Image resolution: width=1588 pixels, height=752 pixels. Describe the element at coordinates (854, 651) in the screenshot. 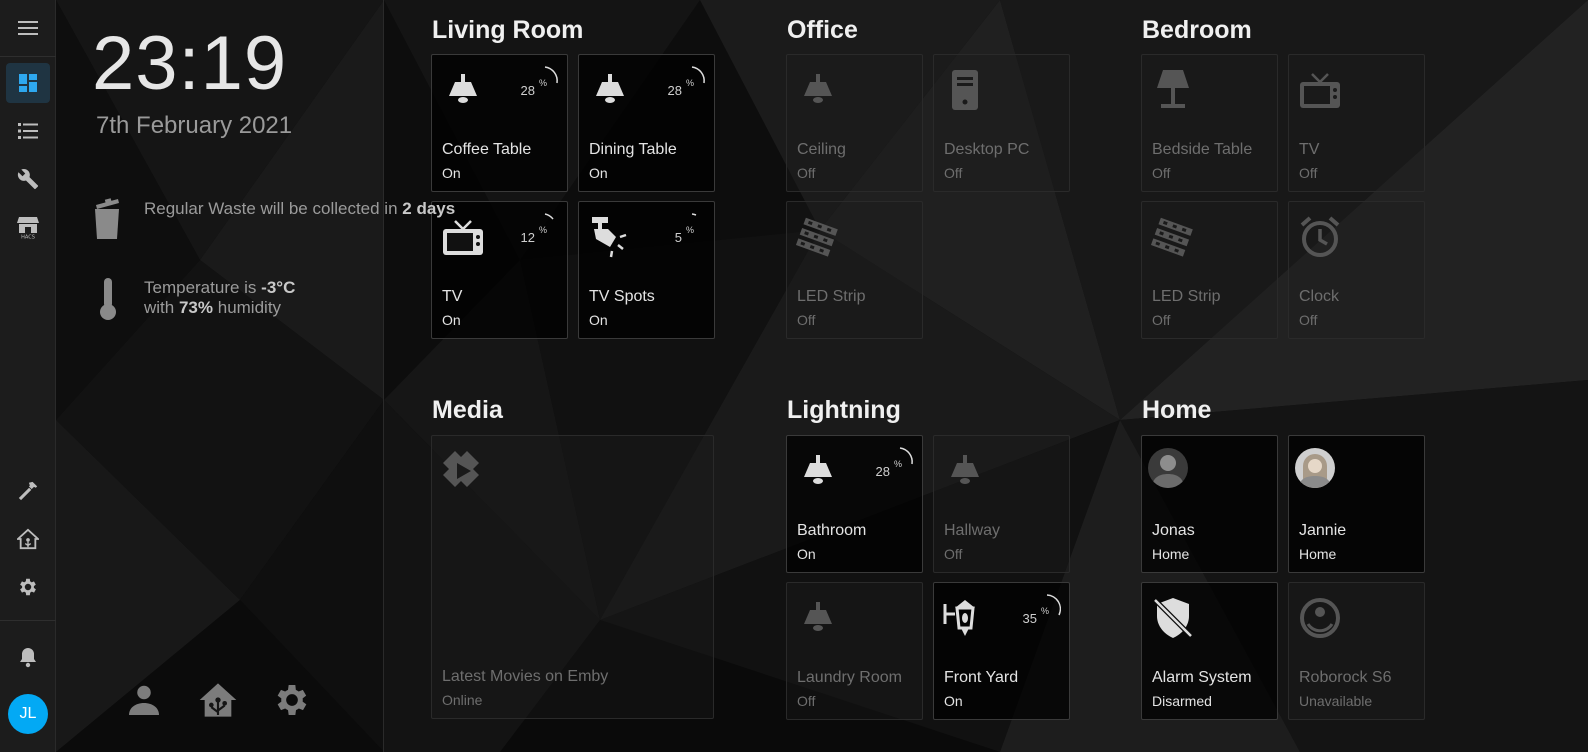

I see `tile-laundry-room: Laundry Room Off` at that location.